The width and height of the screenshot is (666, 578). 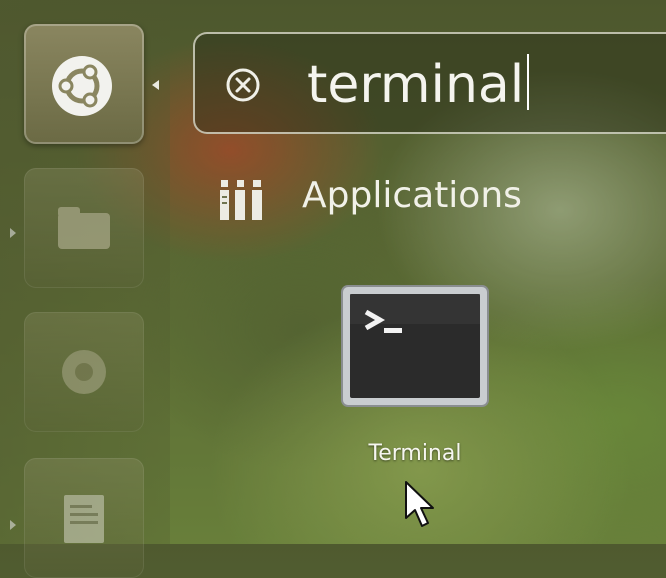 What do you see at coordinates (415, 453) in the screenshot?
I see `result-label: Terminal` at bounding box center [415, 453].